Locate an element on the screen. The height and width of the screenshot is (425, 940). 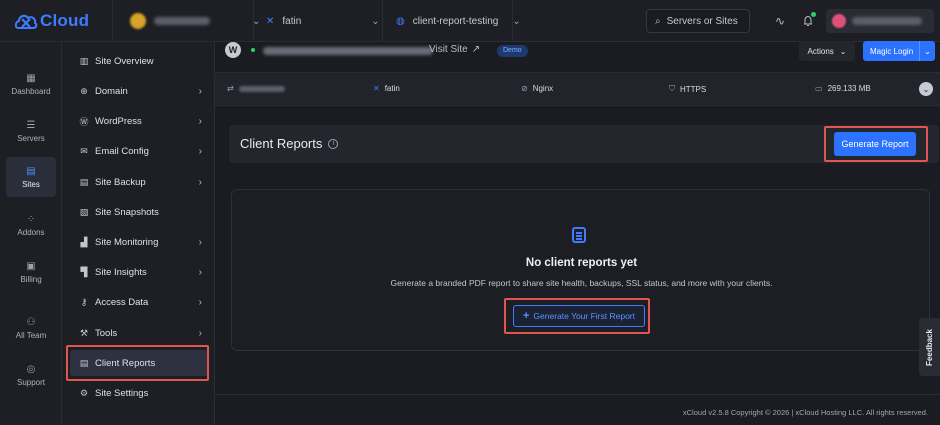
menu-tools: ⚒ Tools › is located at coordinates (139, 333).